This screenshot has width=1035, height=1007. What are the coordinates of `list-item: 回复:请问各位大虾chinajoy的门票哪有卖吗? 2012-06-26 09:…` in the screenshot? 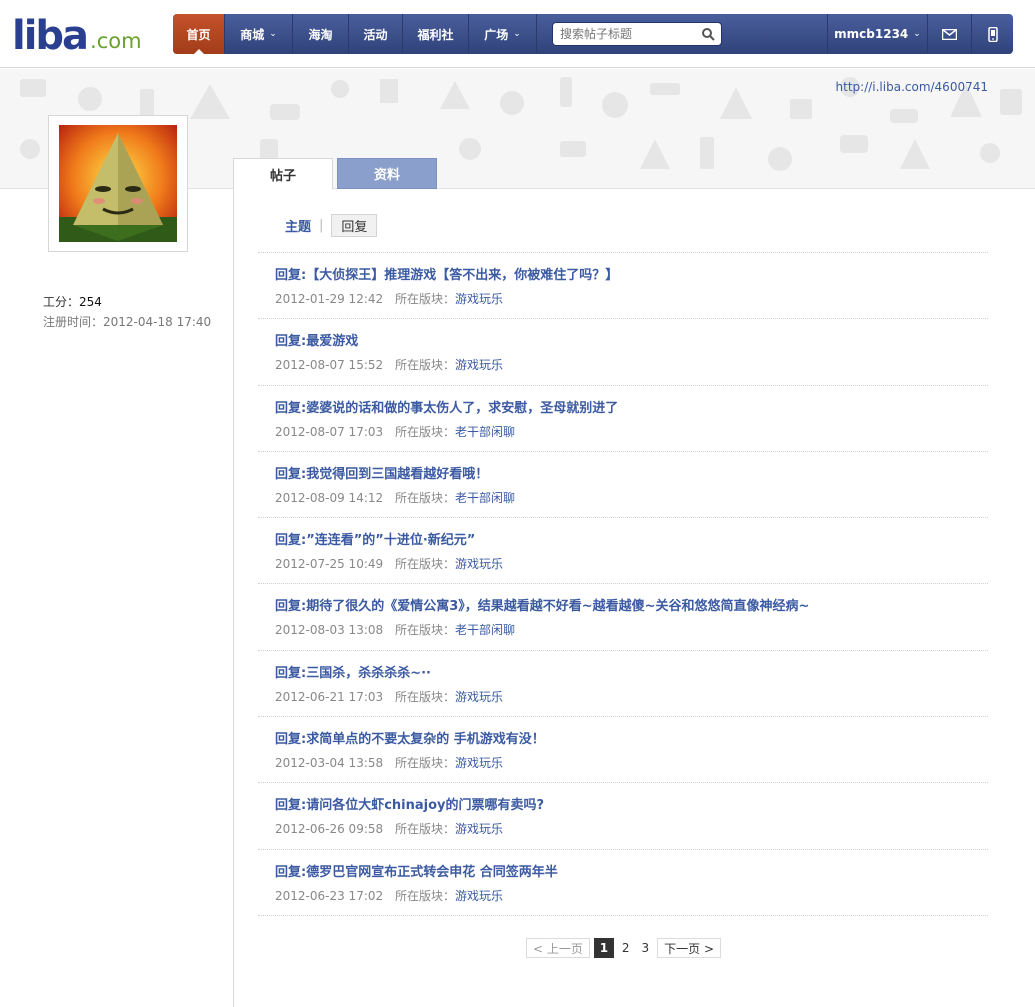 It's located at (623, 816).